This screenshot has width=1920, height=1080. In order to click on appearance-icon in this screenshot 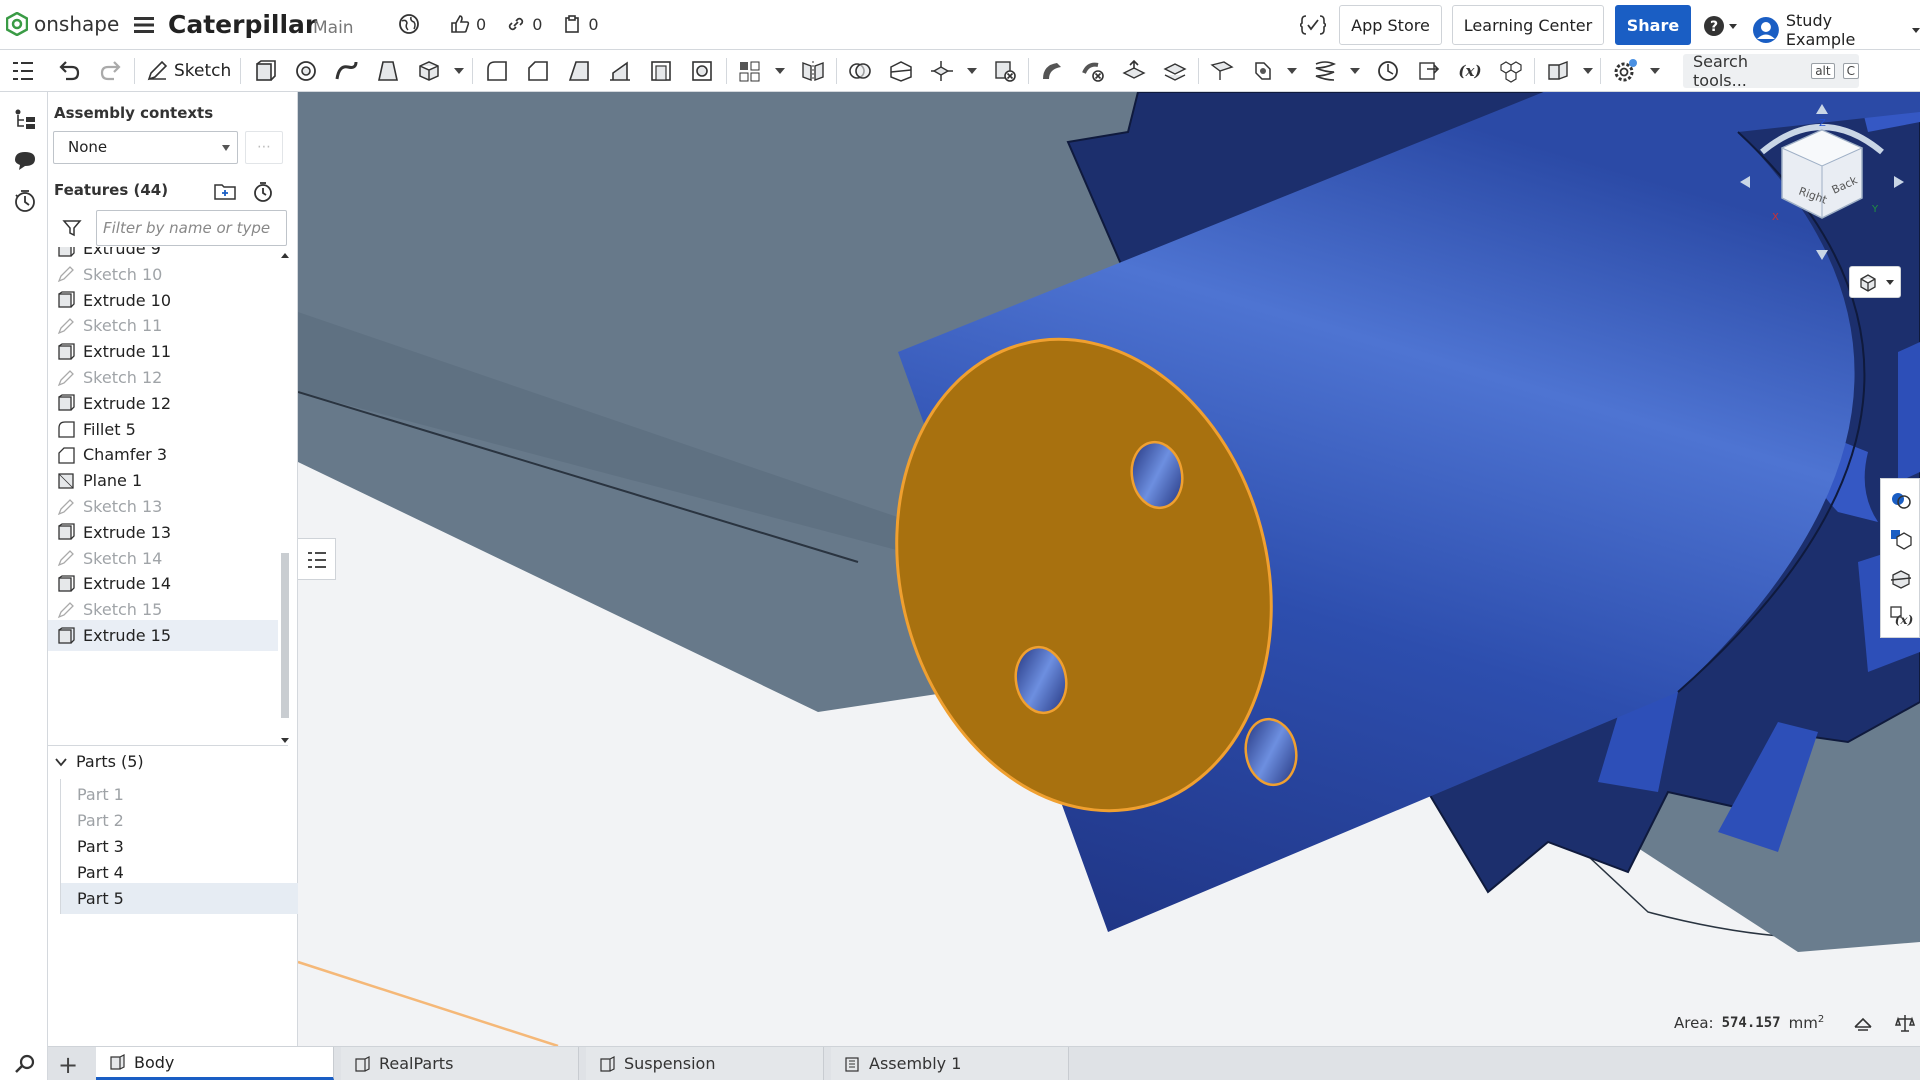, I will do `click(1901, 499)`.